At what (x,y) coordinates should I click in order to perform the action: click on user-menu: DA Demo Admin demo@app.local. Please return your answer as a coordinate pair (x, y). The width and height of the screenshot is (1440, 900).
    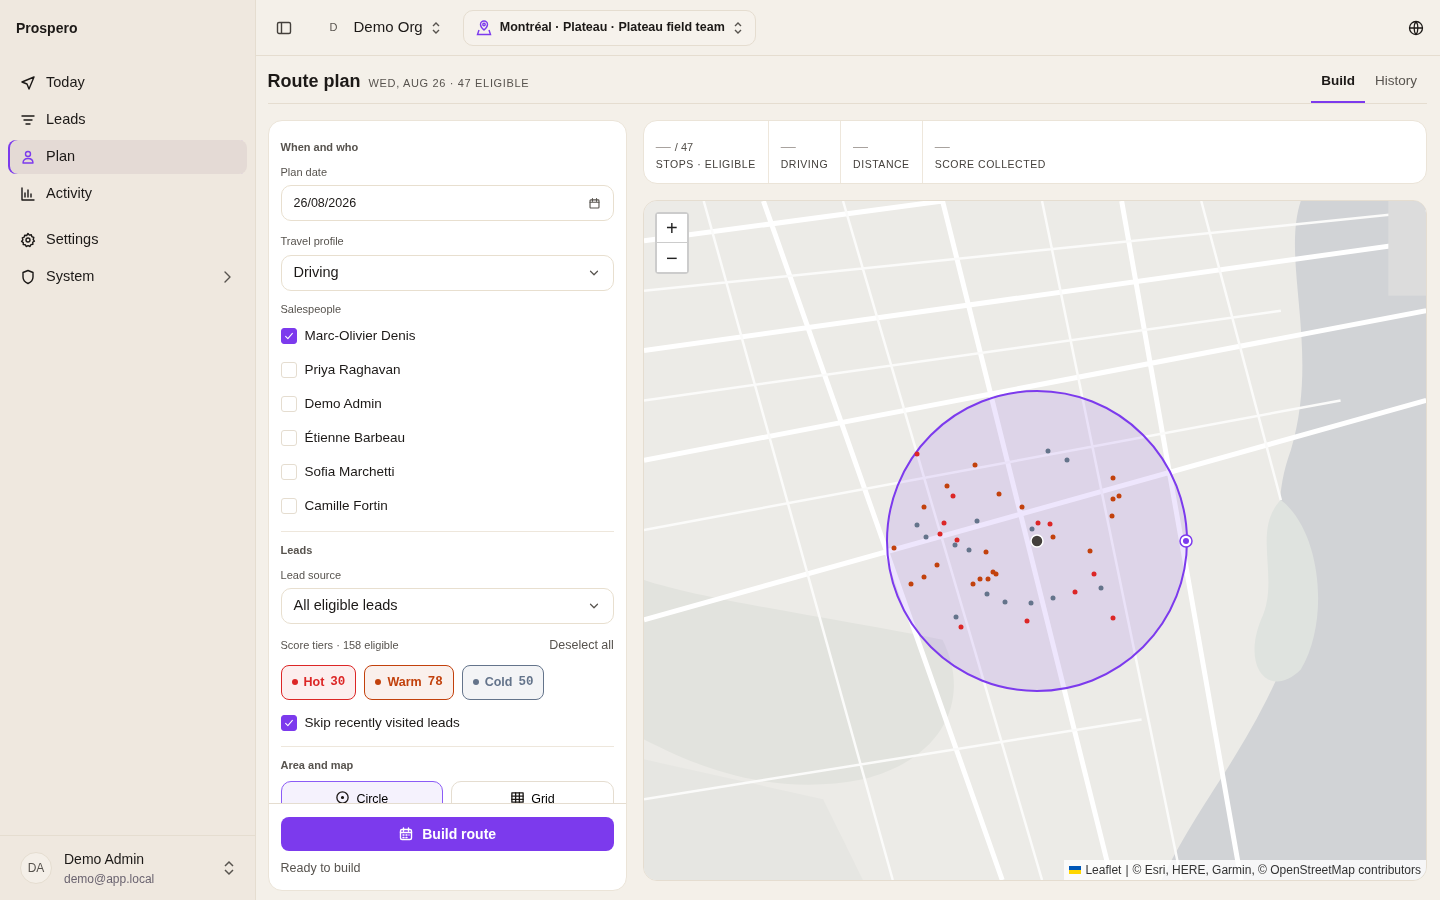
    Looking at the image, I should click on (127, 867).